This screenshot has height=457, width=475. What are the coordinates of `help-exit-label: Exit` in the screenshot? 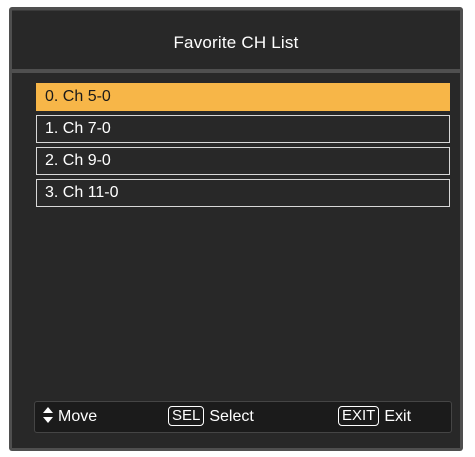 It's located at (398, 416).